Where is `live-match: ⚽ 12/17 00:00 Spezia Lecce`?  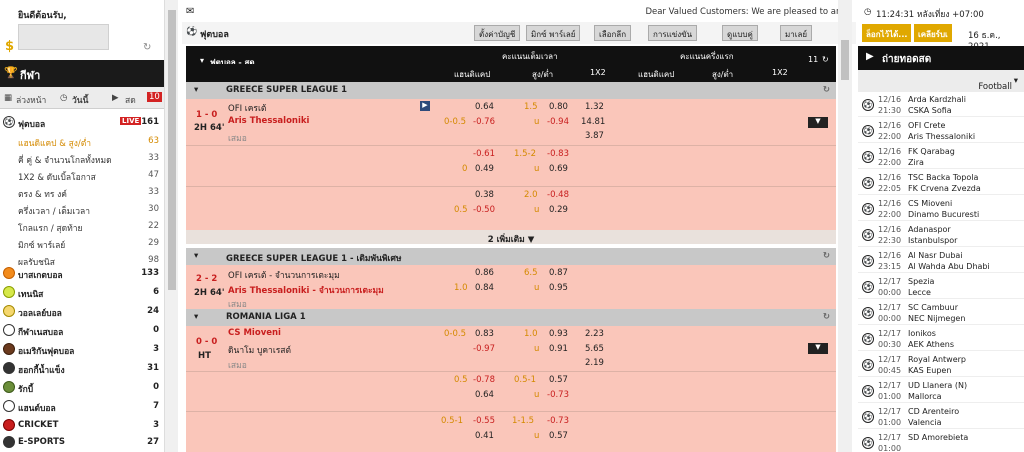 live-match: ⚽ 12/17 00:00 Spezia Lecce is located at coordinates (941, 287).